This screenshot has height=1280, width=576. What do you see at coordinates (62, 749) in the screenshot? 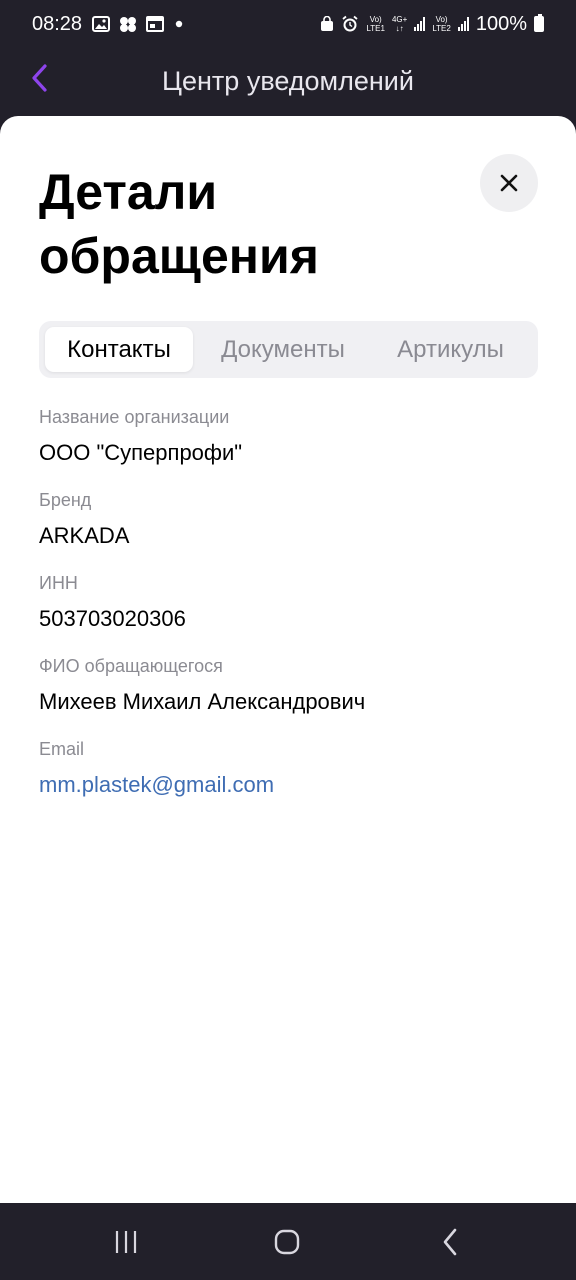
I see `field-label: Email` at bounding box center [62, 749].